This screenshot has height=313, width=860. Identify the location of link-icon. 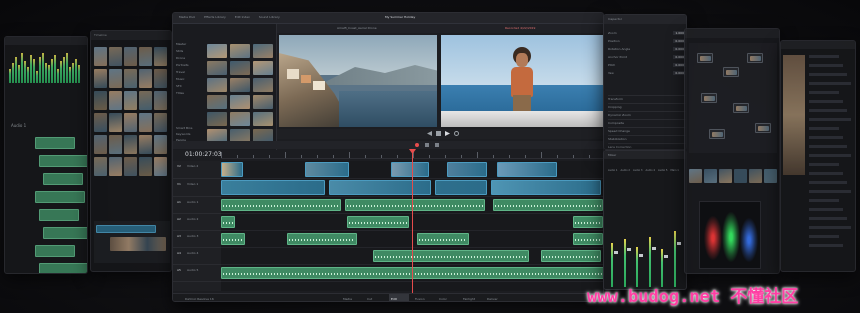
(437, 145).